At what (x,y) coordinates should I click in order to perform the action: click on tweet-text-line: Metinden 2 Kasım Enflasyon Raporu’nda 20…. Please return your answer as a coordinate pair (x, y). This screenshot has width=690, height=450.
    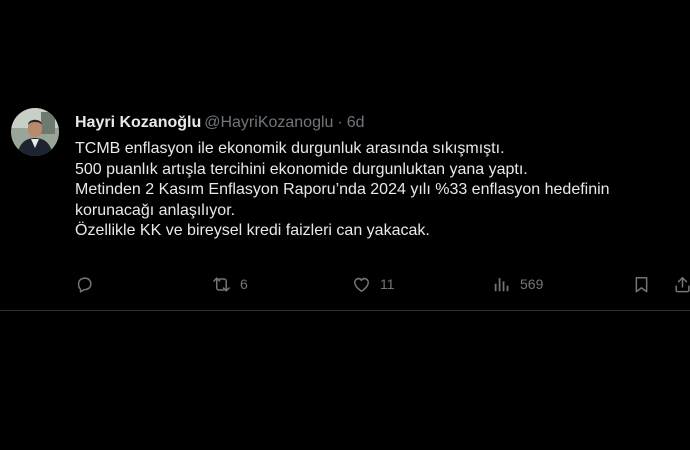
    Looking at the image, I should click on (342, 190).